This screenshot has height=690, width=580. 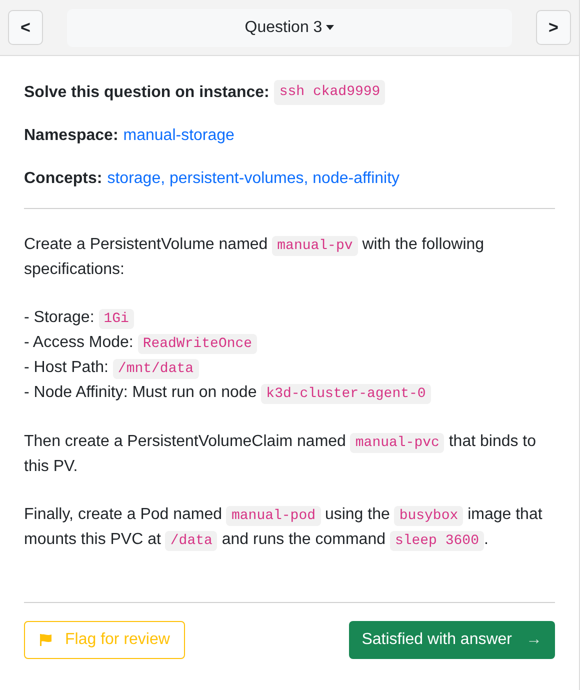 I want to click on field-label: Solve this question on instance:, so click(x=147, y=92).